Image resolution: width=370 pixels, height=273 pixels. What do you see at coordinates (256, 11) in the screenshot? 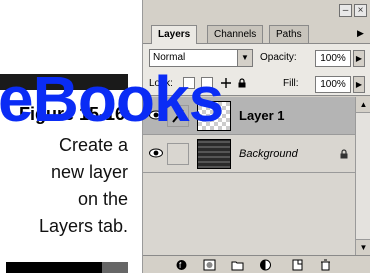
I see `palette-titlebar: – ×` at bounding box center [256, 11].